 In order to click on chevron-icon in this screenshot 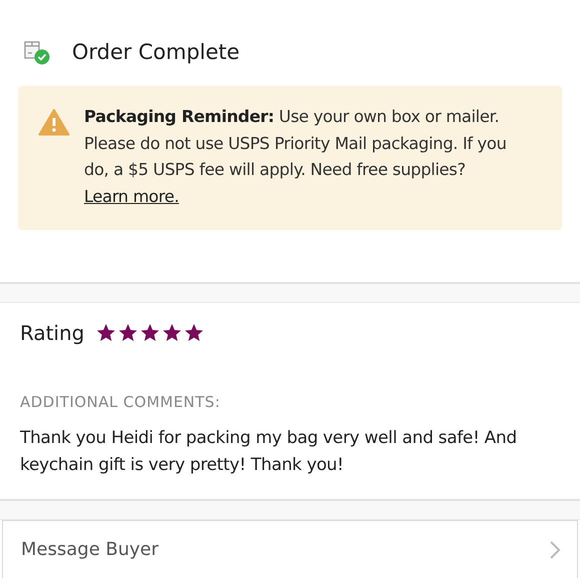, I will do `click(555, 550)`.